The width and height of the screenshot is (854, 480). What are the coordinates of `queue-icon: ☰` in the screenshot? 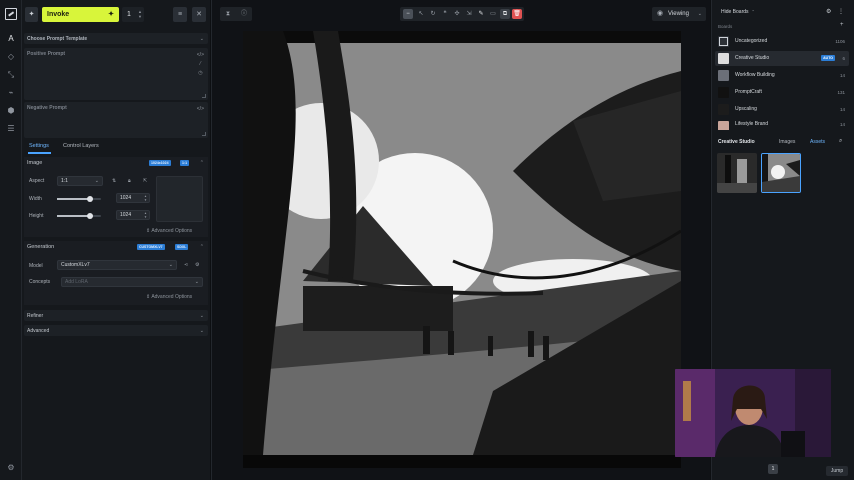 It's located at (11, 129).